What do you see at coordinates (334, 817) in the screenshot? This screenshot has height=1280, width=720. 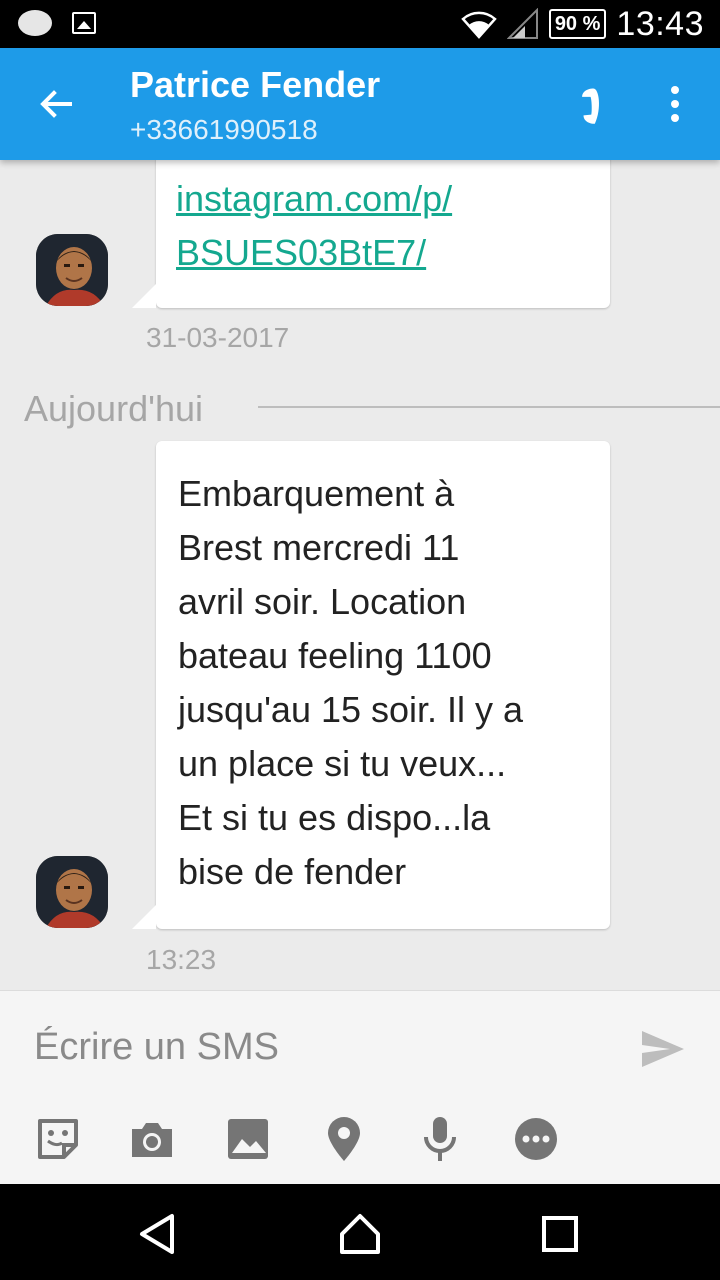 I see `message-line: Et si tu es dispo...la` at bounding box center [334, 817].